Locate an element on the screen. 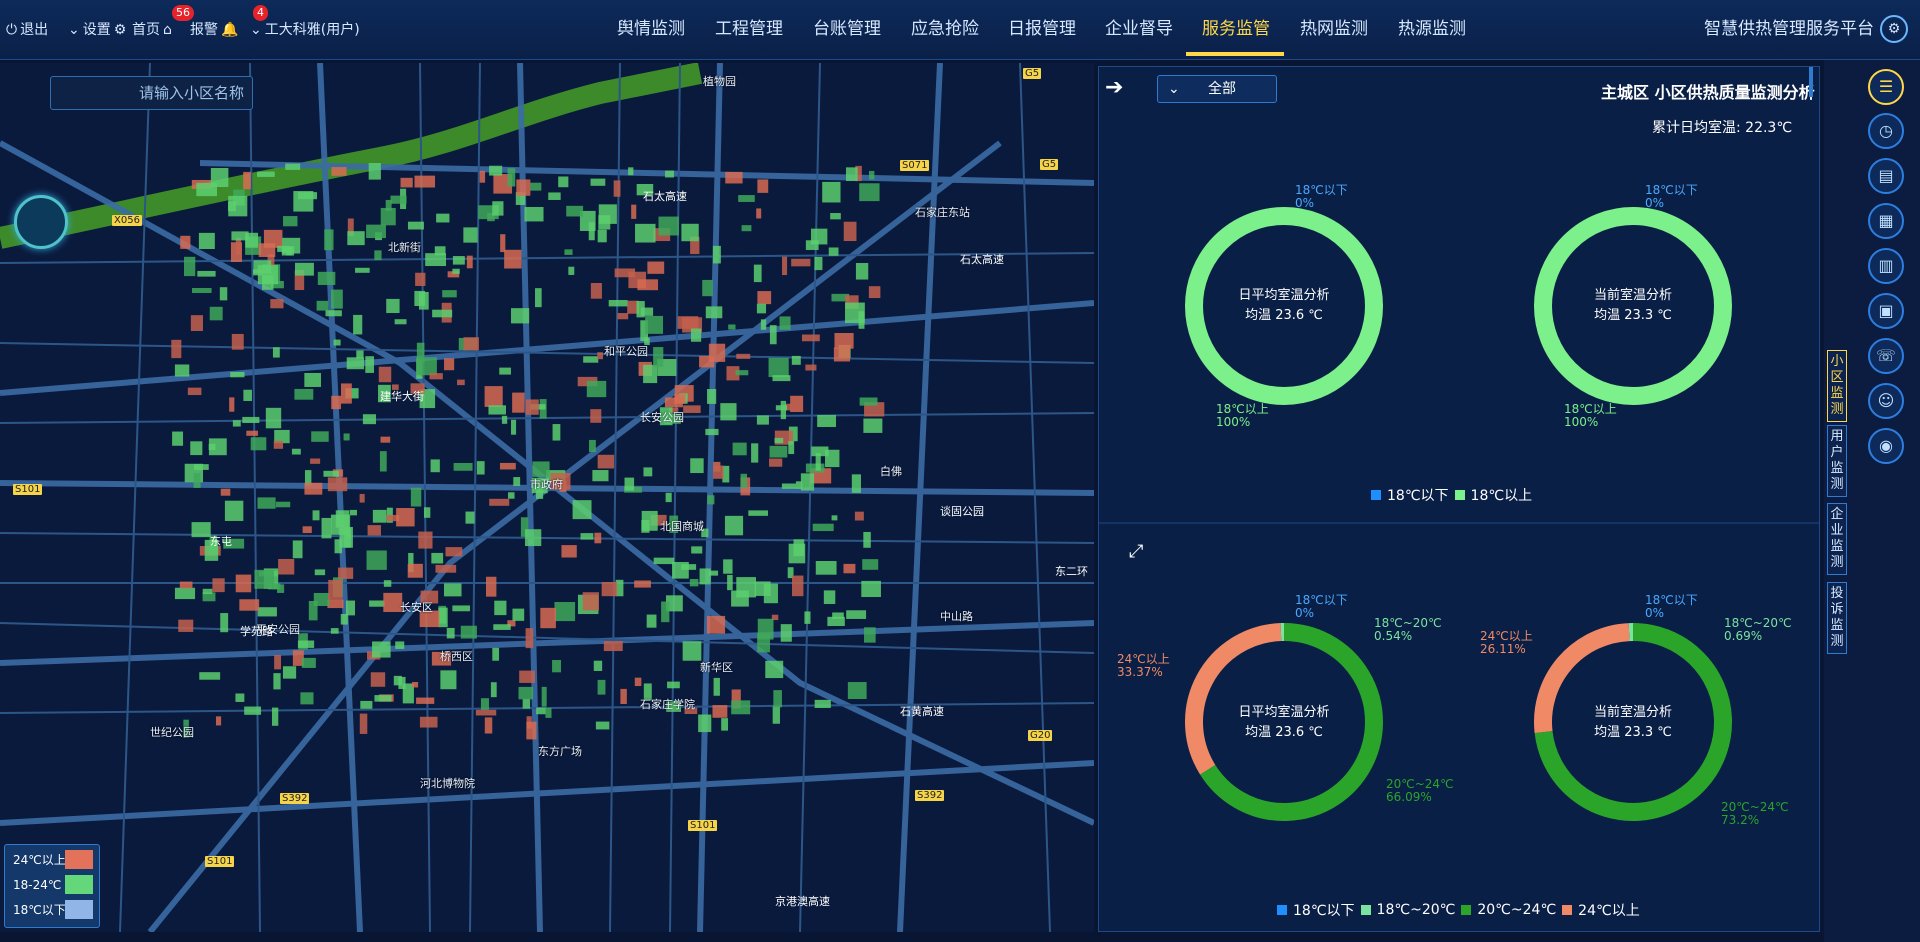  nav-fuwu: 服务监管 is located at coordinates (1236, 30).